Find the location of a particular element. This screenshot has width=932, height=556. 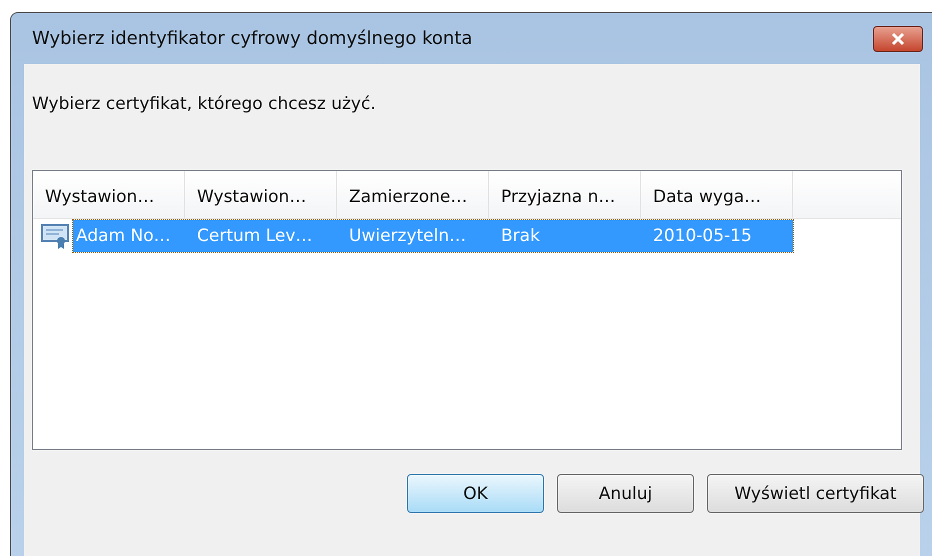

certificate-icon is located at coordinates (56, 236).